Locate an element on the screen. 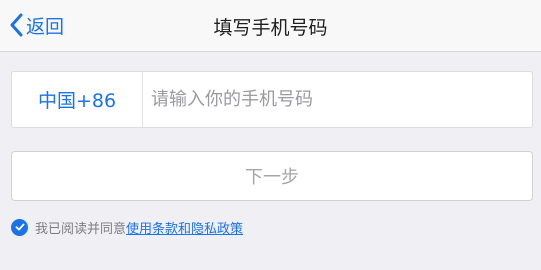 This screenshot has width=541, height=270. check-icon is located at coordinates (20, 227).